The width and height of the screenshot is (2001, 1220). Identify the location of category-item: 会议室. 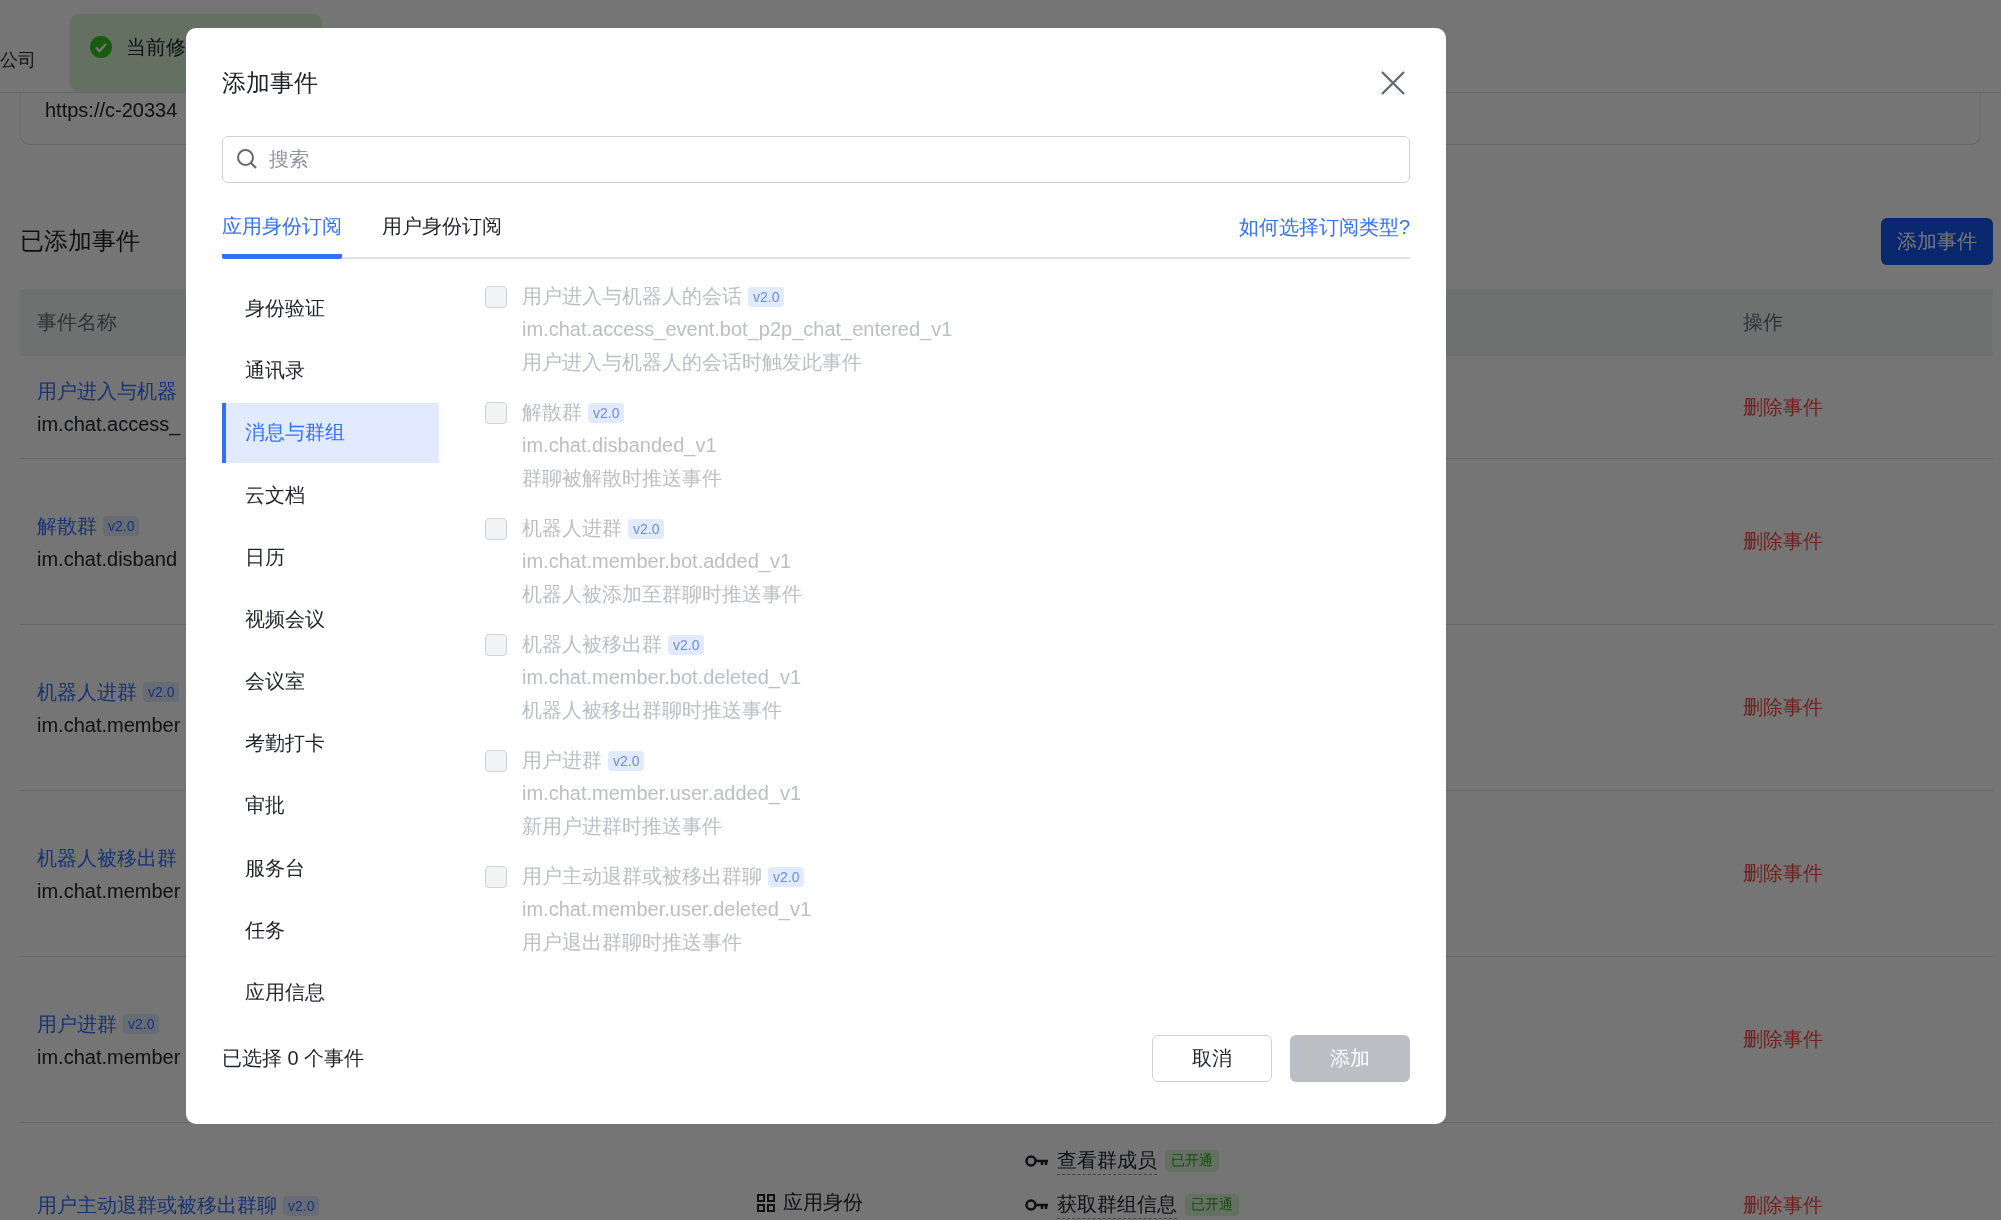
(330, 682).